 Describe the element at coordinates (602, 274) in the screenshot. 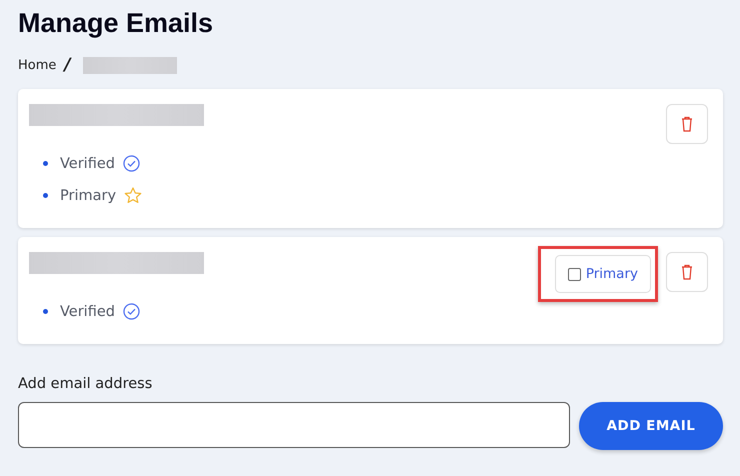

I see `make-primary-button: Primary` at that location.